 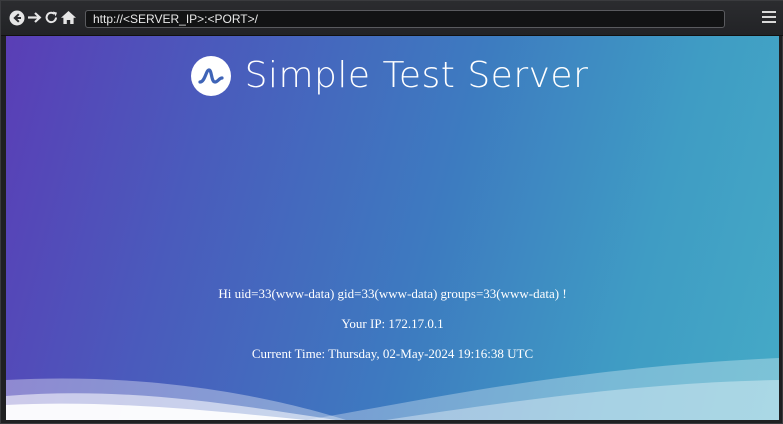 What do you see at coordinates (51, 17) in the screenshot?
I see `reload-icon` at bounding box center [51, 17].